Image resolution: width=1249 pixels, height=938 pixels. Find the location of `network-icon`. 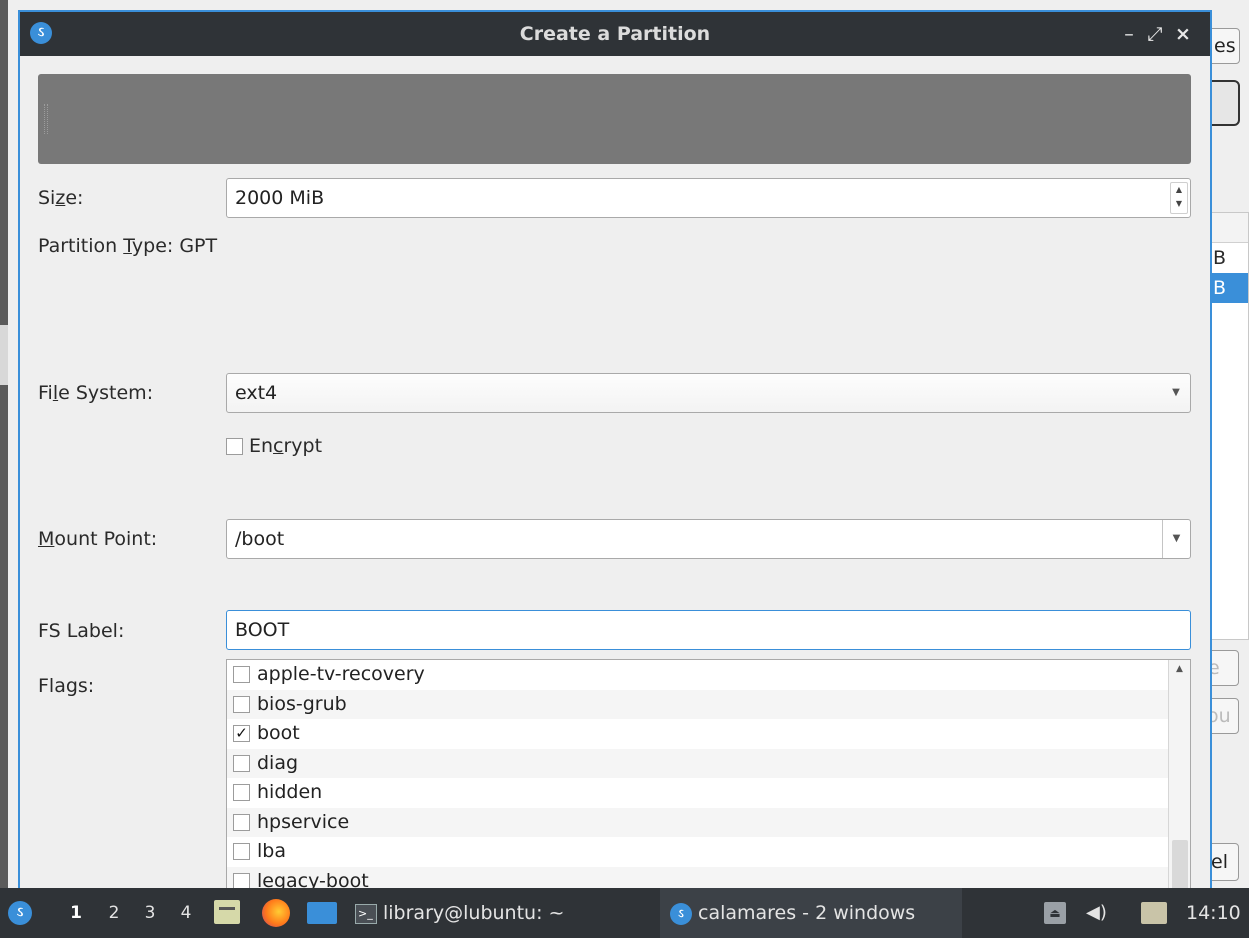

network-icon is located at coordinates (1154, 913).